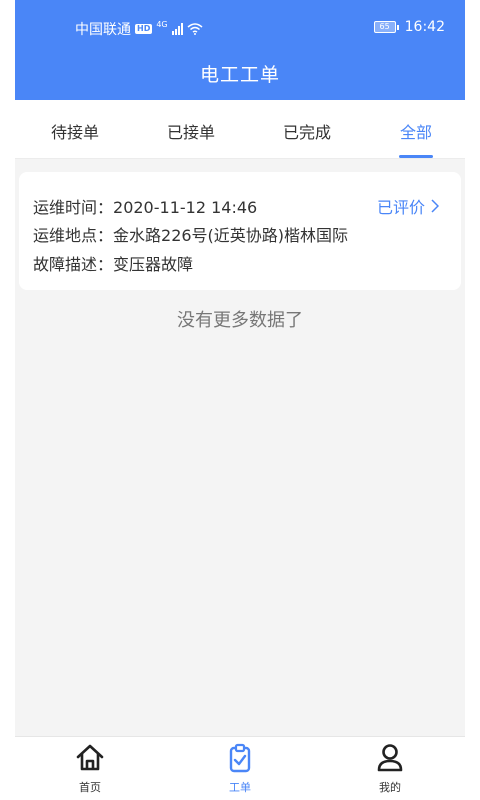 This screenshot has height=800, width=480. I want to click on user-icon, so click(390, 758).